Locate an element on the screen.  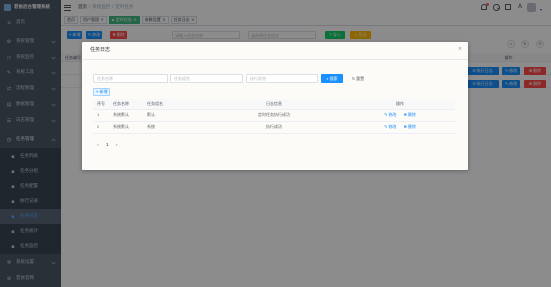
table-cell: 执行成功 is located at coordinates (274, 127).